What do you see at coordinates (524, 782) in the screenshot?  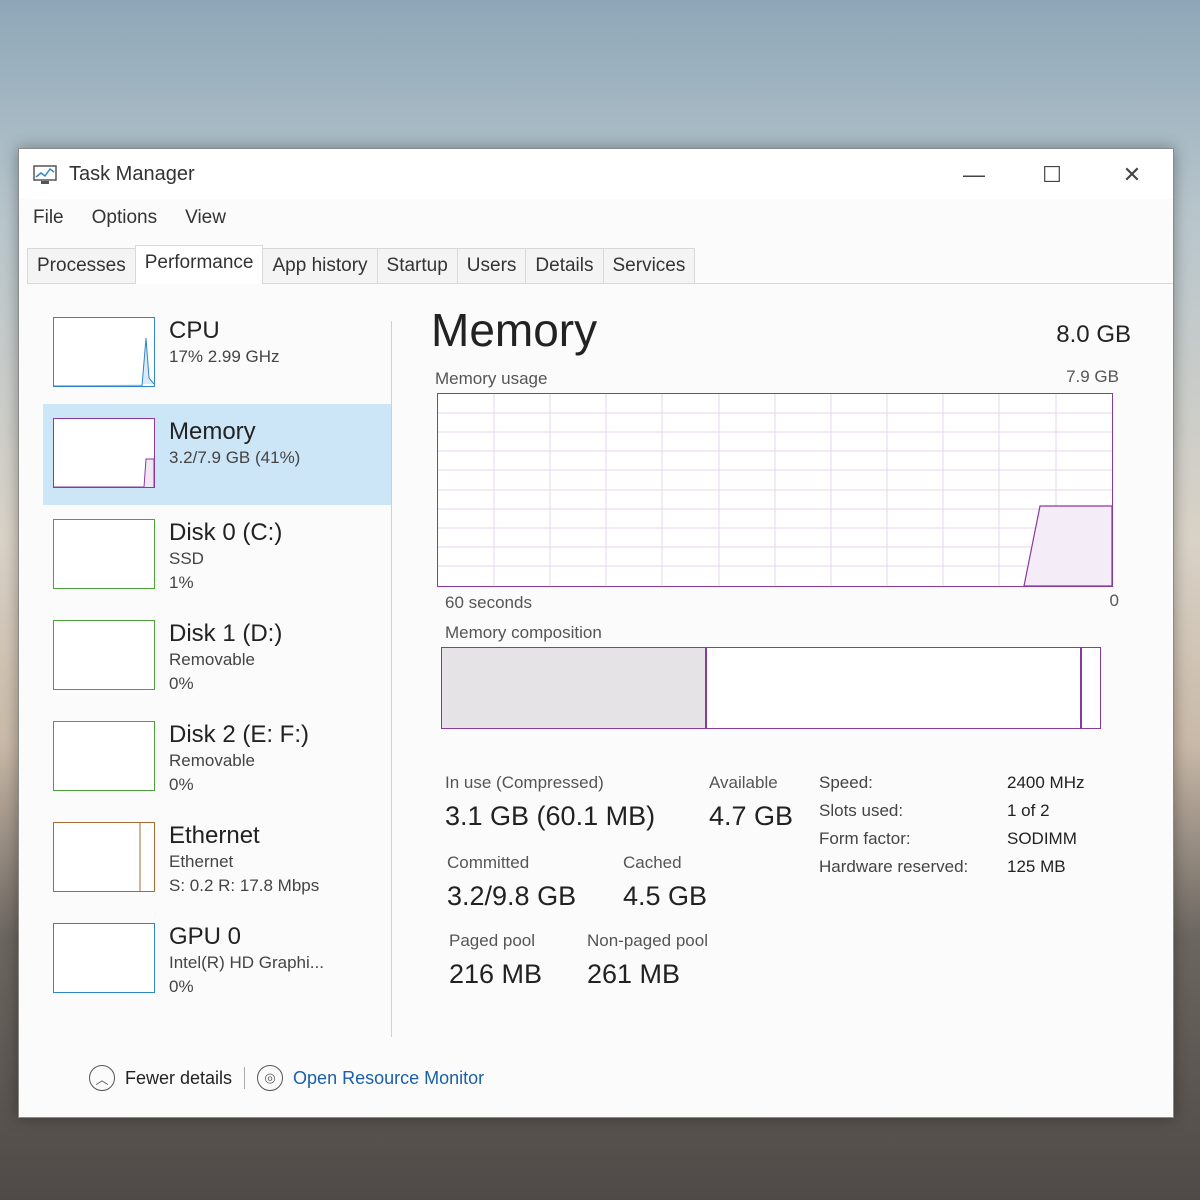 I see `in-use-label: In use (Compressed)` at bounding box center [524, 782].